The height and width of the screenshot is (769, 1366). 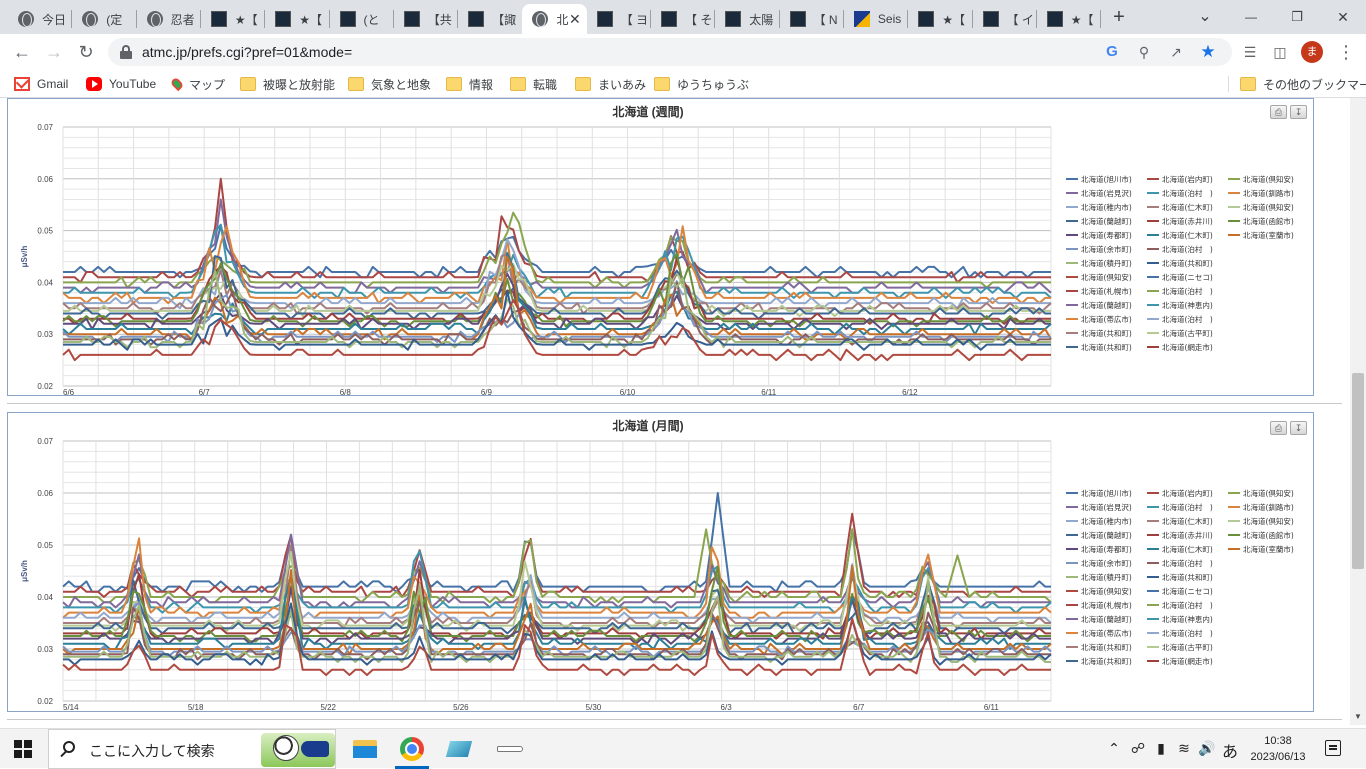 What do you see at coordinates (1230, 750) in the screenshot?
I see `ime-indicator: あ` at bounding box center [1230, 750].